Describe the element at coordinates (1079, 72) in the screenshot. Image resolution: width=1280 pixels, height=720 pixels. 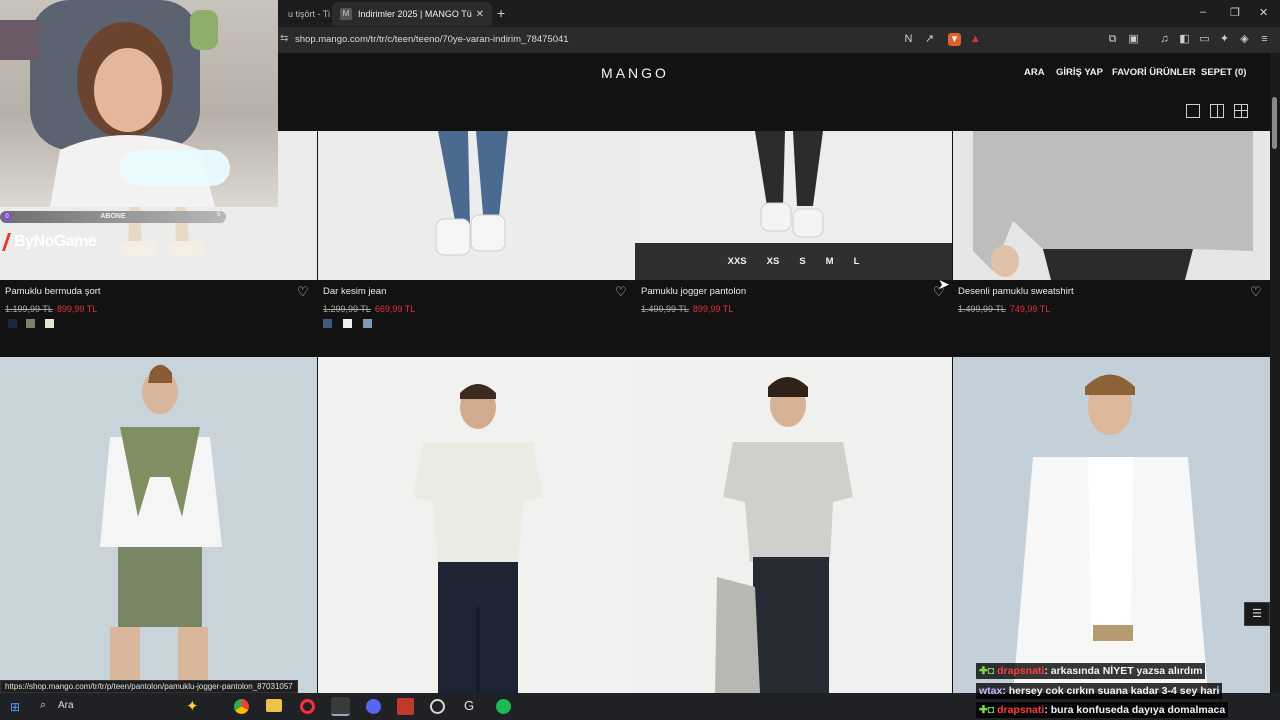
I see `nav-login: GİRİŞ YAP` at that location.